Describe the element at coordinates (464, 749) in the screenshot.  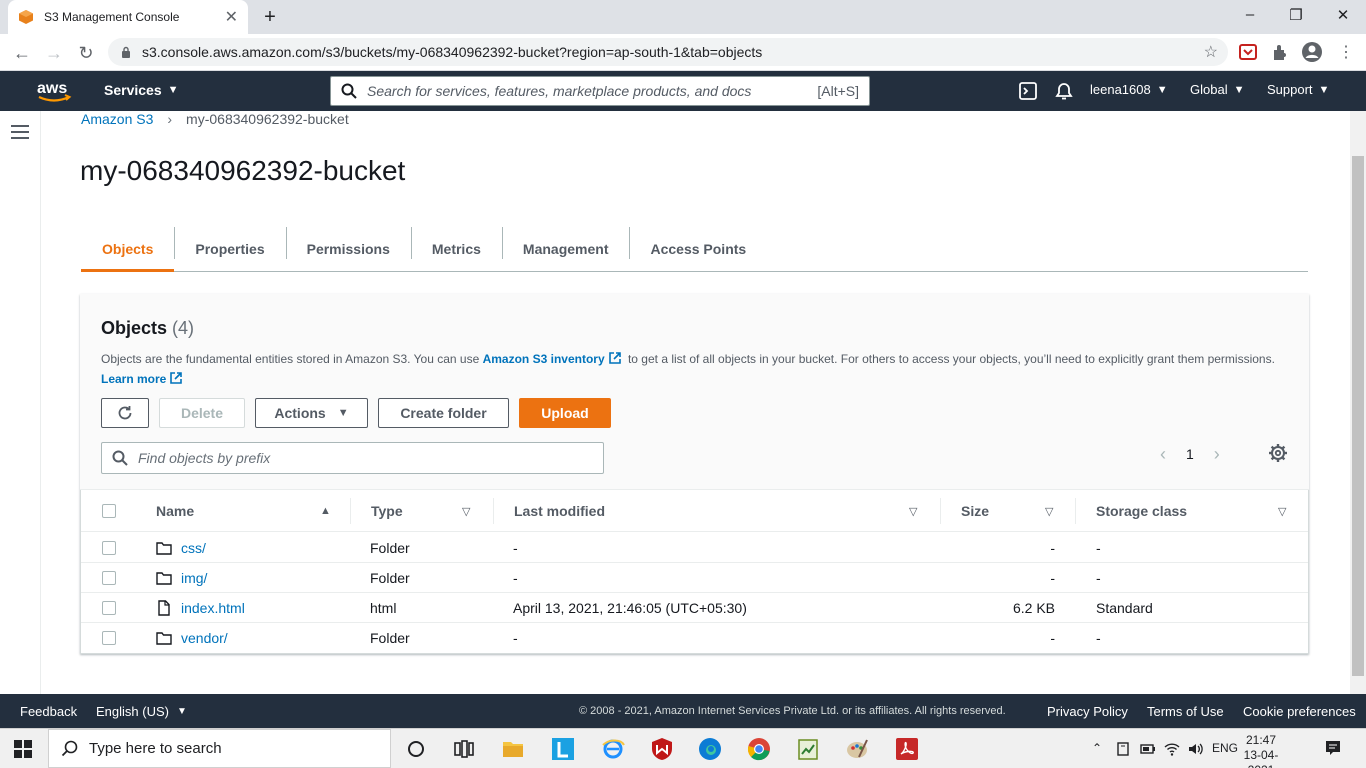
I see `task-view-icon` at that location.